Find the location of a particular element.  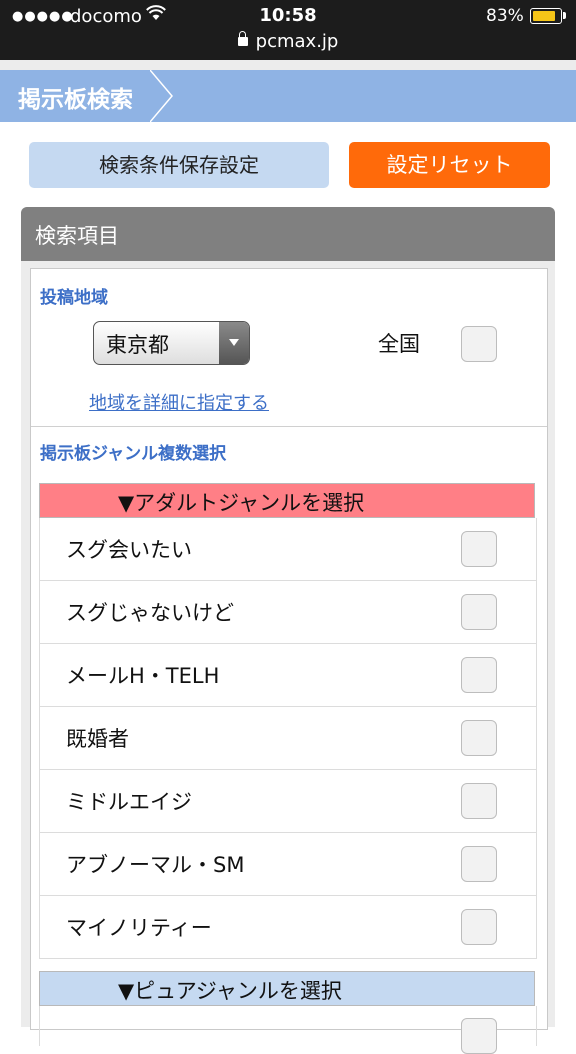

genre-row-married: 既婚者 is located at coordinates (288, 738).